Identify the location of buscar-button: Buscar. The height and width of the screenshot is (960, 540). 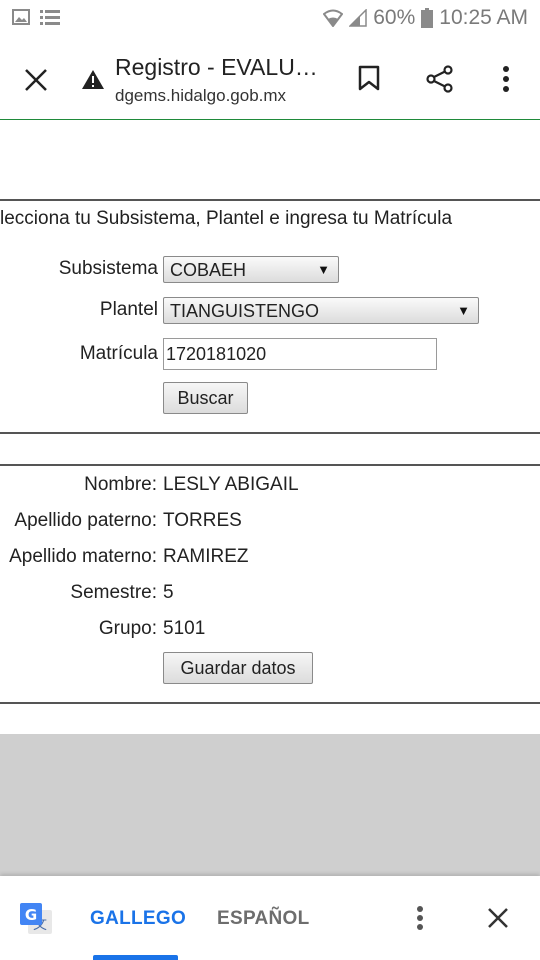
(205, 398).